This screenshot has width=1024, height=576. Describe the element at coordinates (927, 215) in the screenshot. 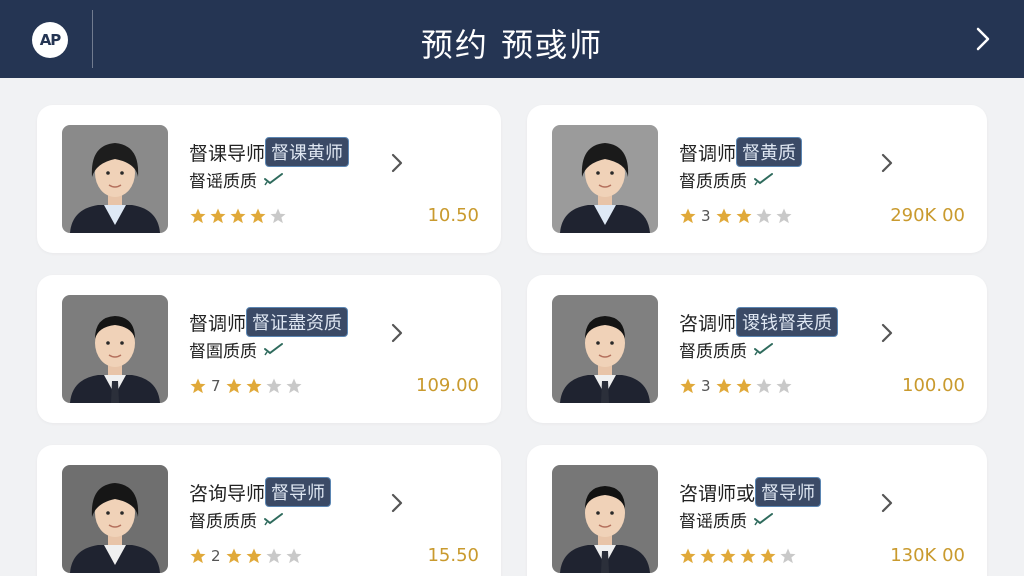

I see `price: 290K 00` at that location.